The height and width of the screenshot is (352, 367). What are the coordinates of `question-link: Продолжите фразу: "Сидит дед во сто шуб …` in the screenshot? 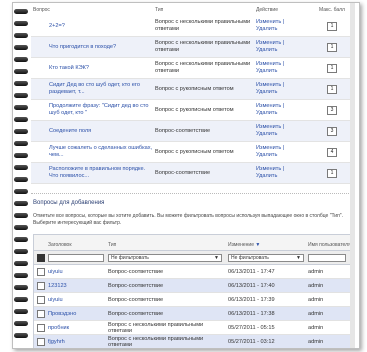 It's located at (94, 110).